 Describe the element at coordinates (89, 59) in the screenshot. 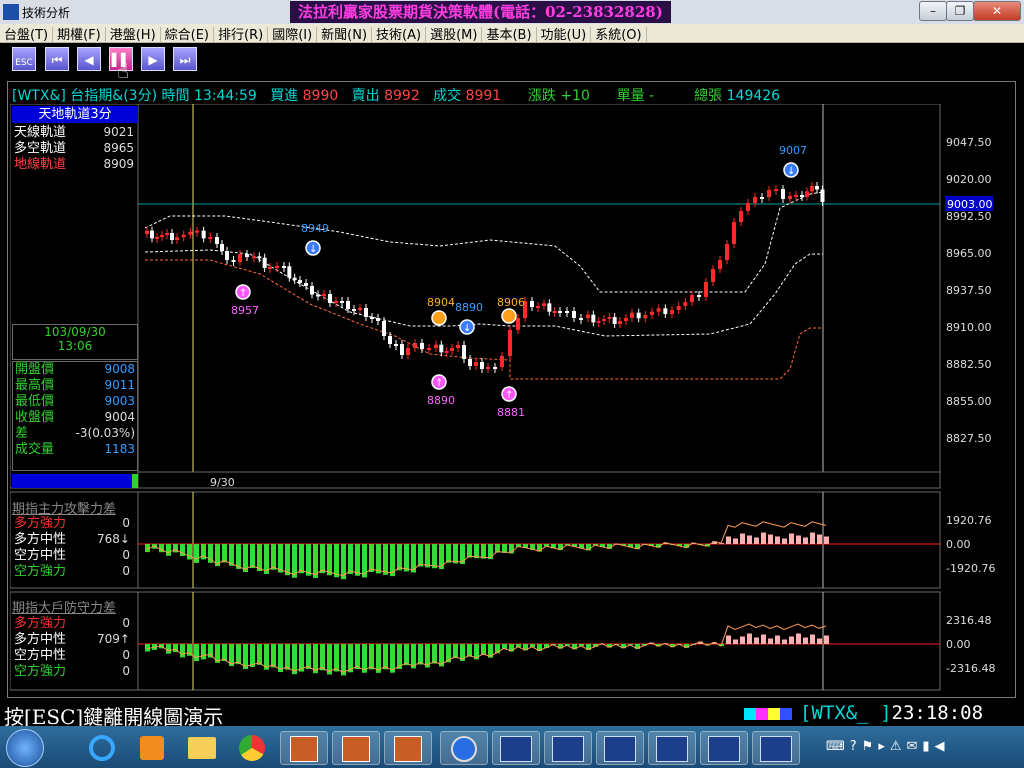

I see `step-back-button: ◀` at that location.